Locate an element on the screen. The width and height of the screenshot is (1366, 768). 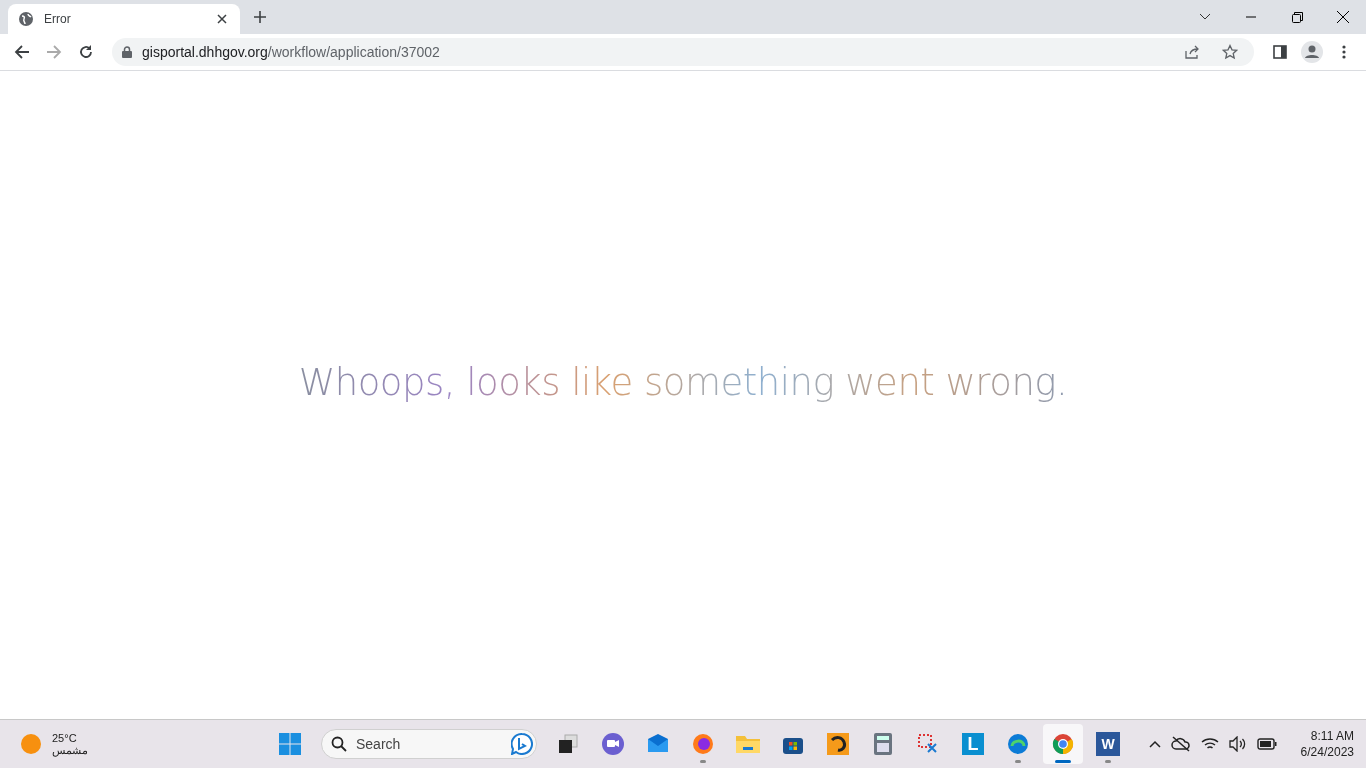
document-tile-icon: W is located at coordinates (1108, 744).